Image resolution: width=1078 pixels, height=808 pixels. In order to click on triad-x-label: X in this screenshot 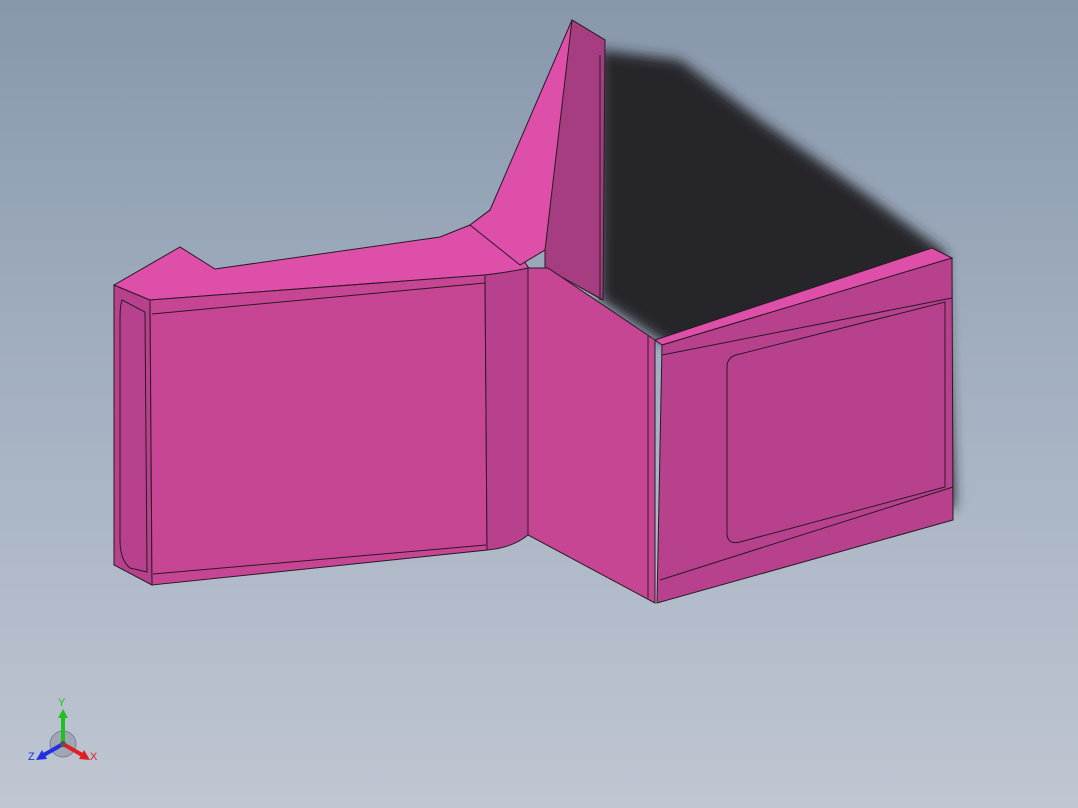, I will do `click(94, 757)`.